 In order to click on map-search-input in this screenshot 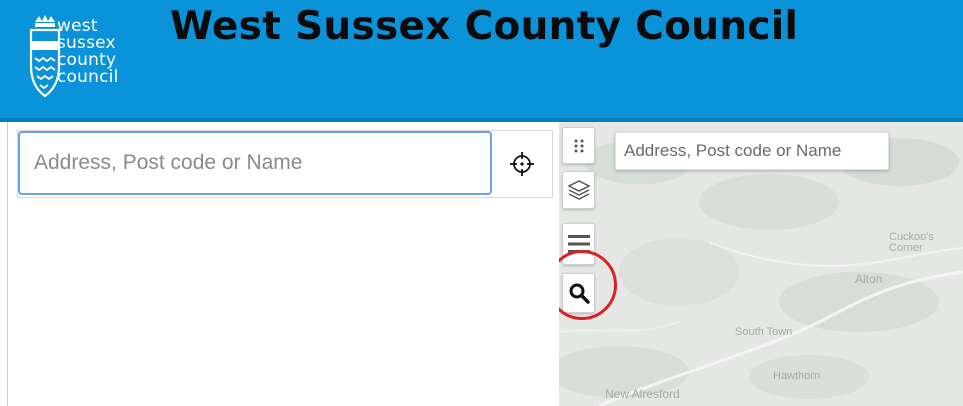, I will do `click(752, 151)`.